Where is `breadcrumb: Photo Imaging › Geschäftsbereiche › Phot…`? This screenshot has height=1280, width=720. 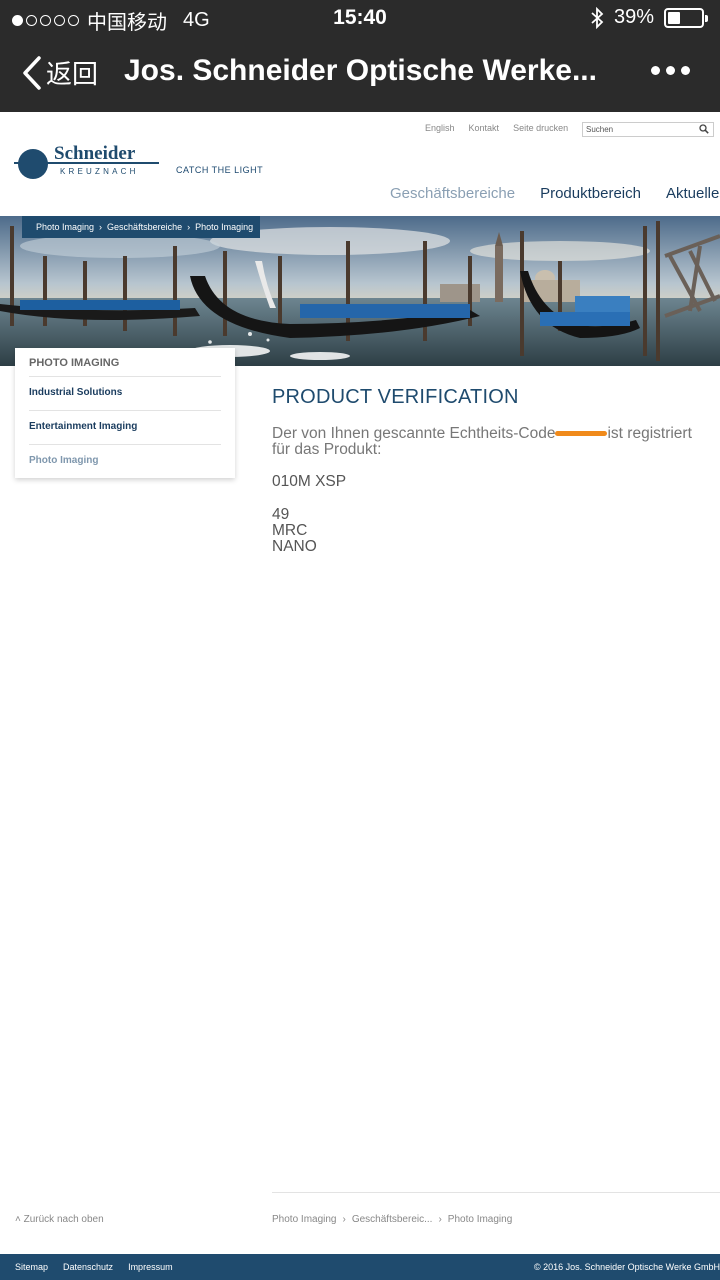 breadcrumb: Photo Imaging › Geschäftsbereiche › Phot… is located at coordinates (141, 227).